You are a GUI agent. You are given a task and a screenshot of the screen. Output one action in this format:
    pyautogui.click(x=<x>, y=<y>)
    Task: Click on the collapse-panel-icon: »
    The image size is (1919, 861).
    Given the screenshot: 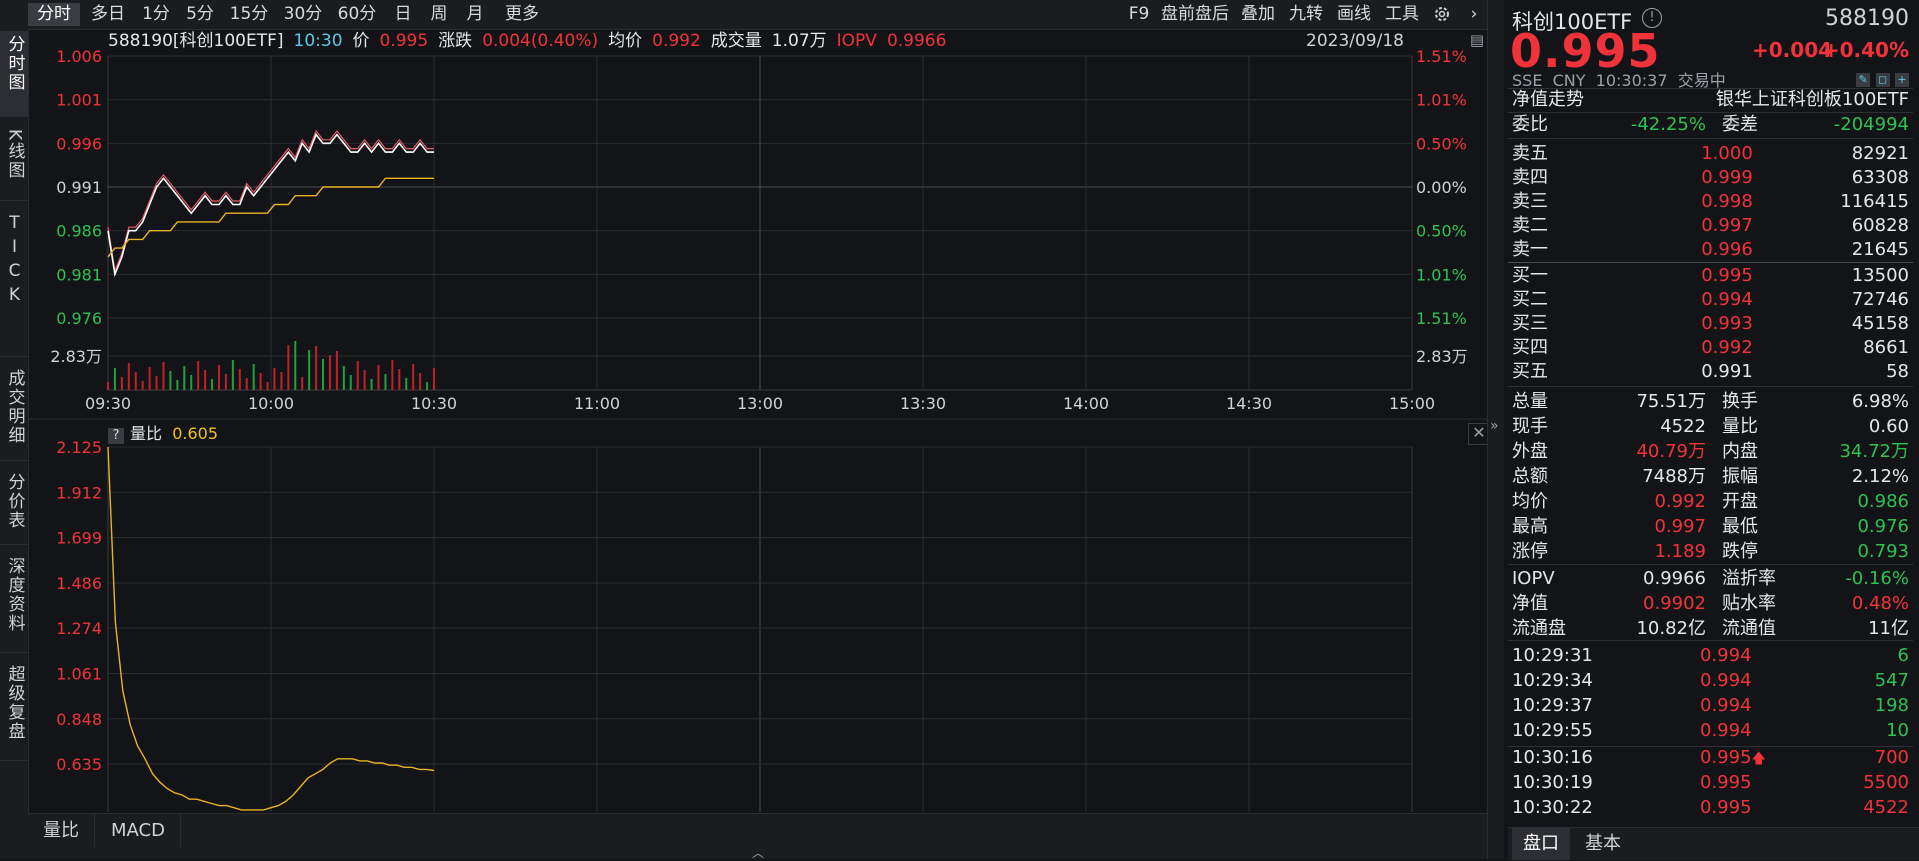 What is the action you would take?
    pyautogui.click(x=1494, y=426)
    